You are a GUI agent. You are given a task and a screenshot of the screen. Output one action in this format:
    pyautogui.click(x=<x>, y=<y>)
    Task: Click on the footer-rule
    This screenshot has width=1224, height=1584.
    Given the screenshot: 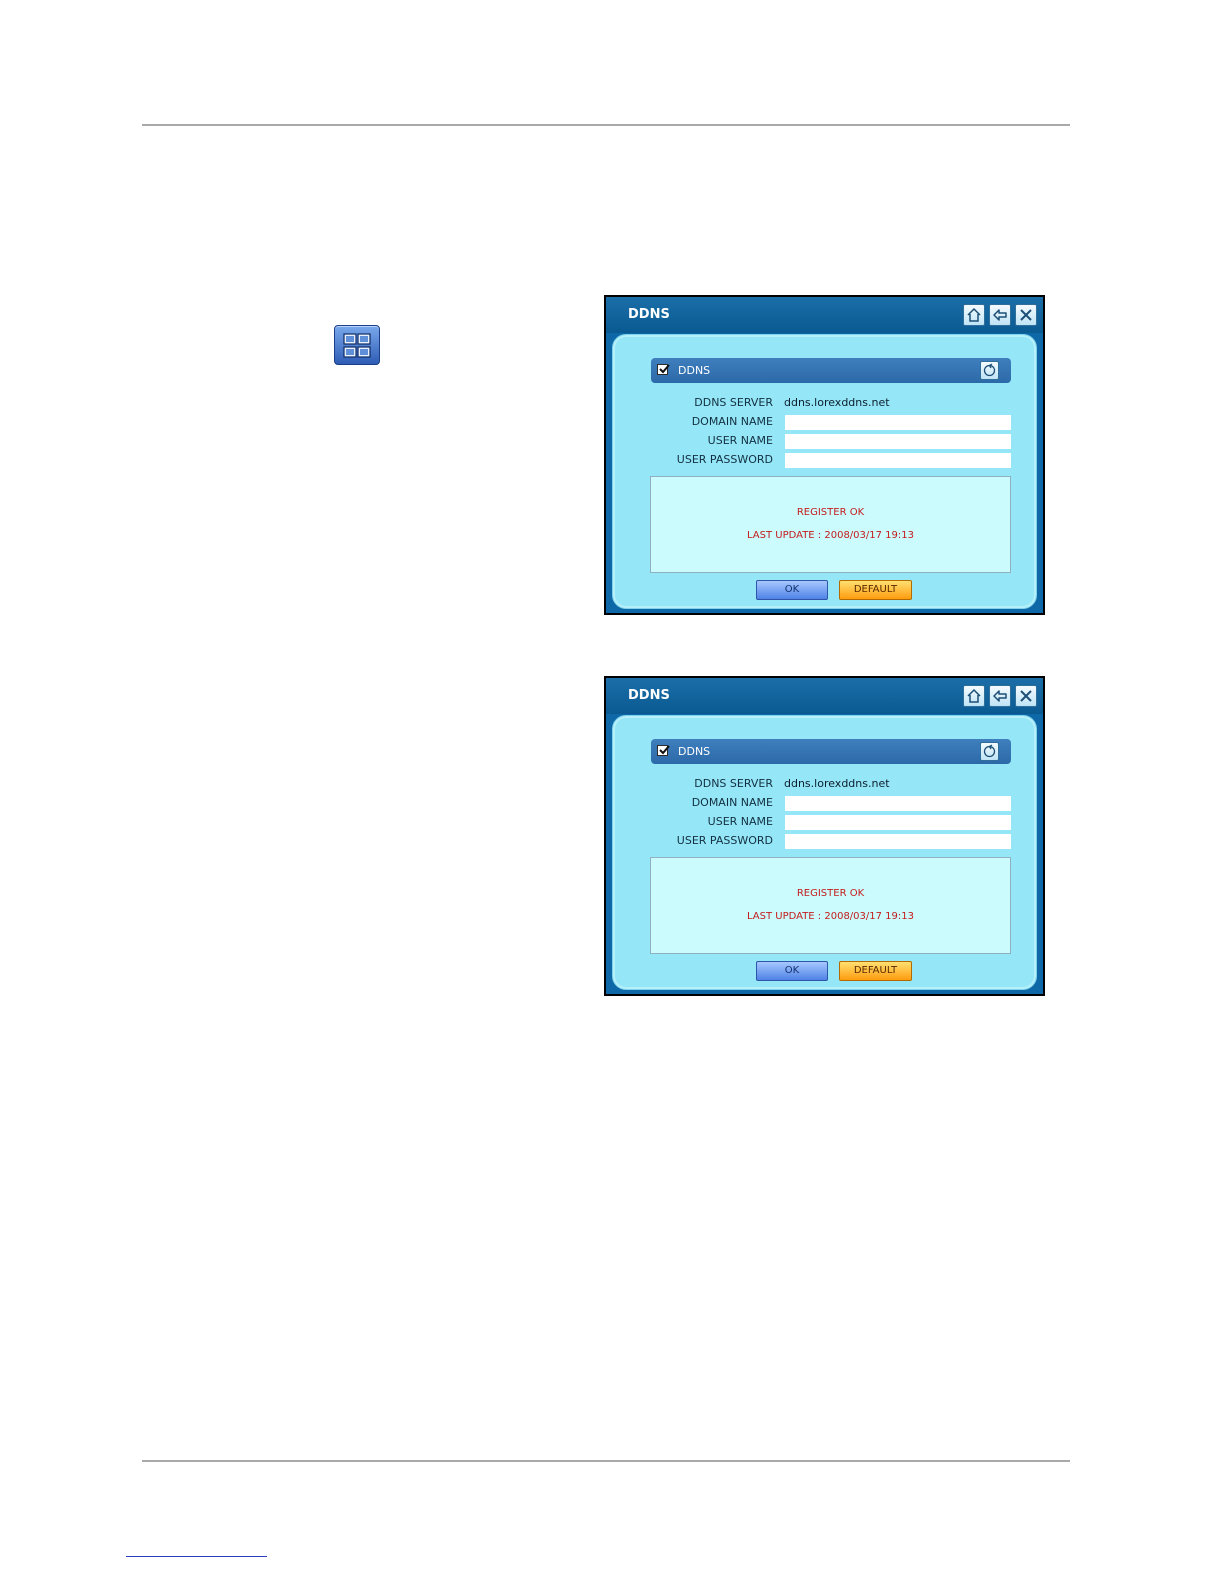 What is the action you would take?
    pyautogui.click(x=606, y=1461)
    